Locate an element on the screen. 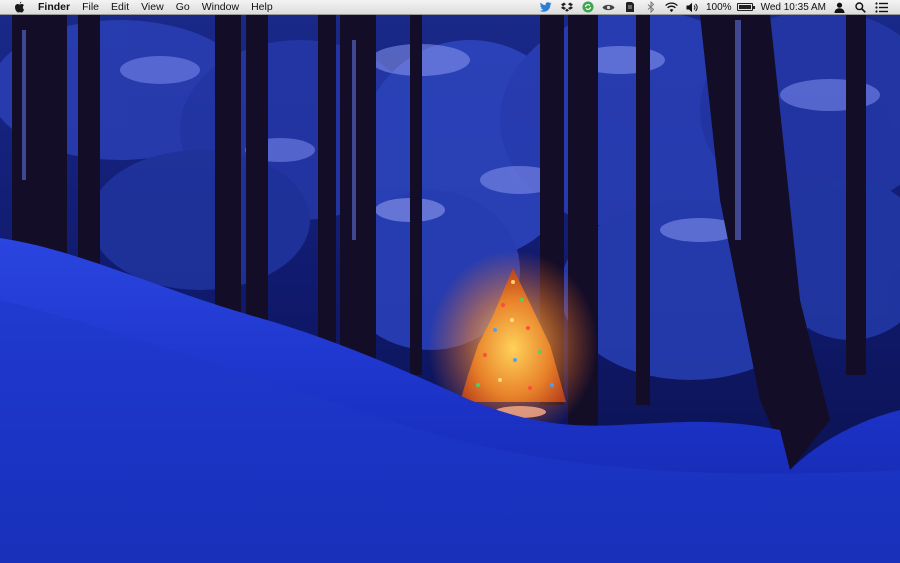 Image resolution: width=900 pixels, height=563 pixels. evernote-icon is located at coordinates (629, 7).